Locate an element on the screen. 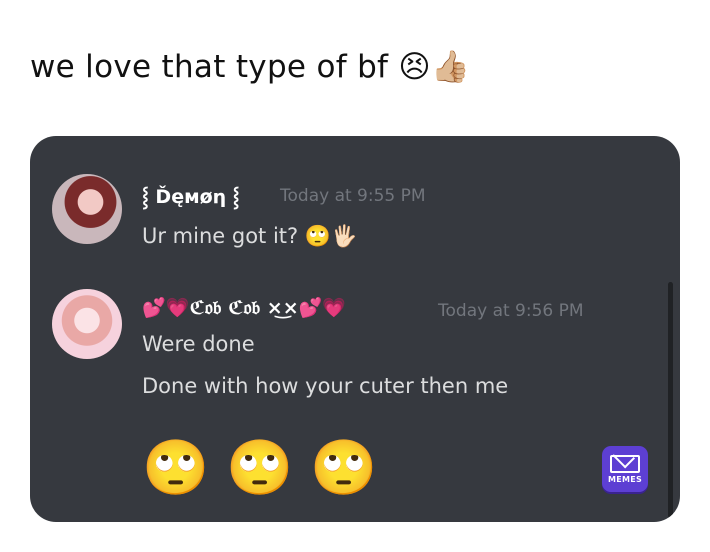 This screenshot has height=552, width=710. message-text: Ur mine got it? 🙄🖐🏻 is located at coordinates (250, 236).